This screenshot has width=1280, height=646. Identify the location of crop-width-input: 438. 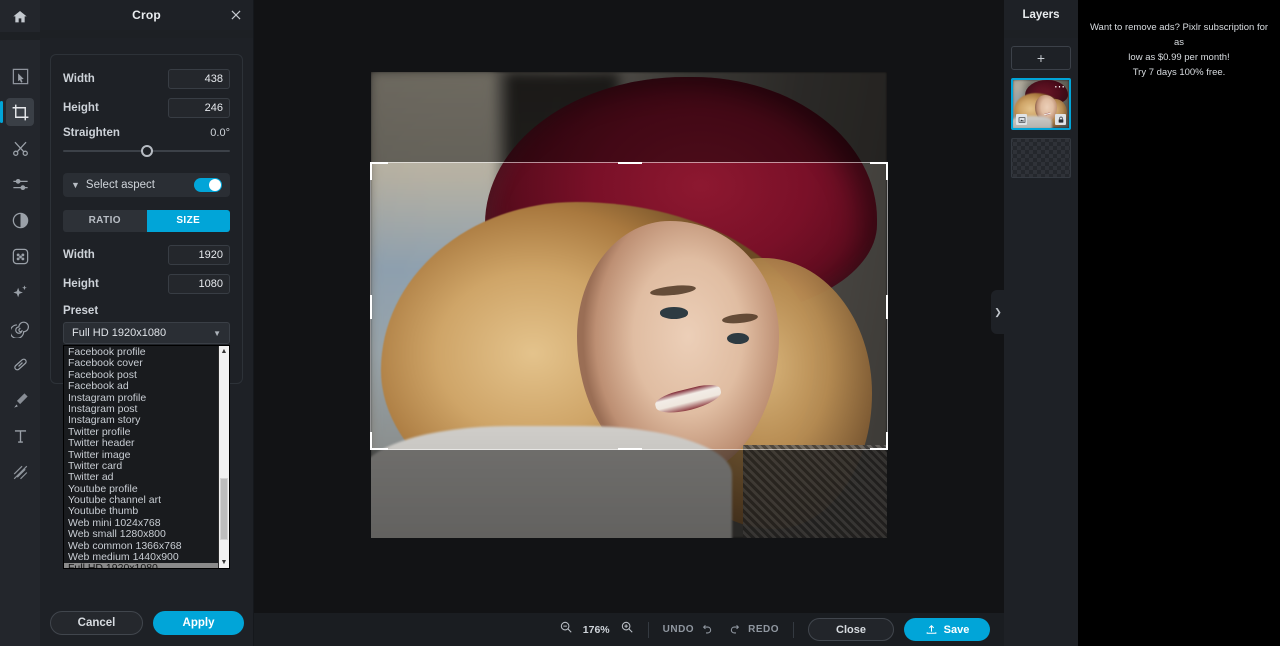
(199, 79).